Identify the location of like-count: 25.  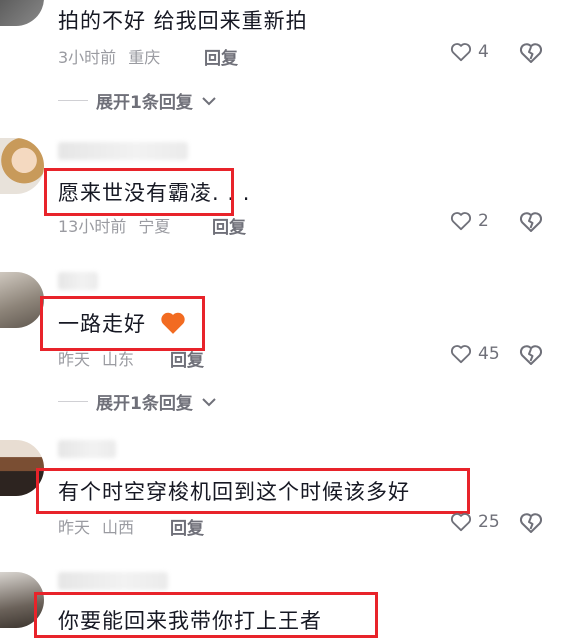
(489, 522).